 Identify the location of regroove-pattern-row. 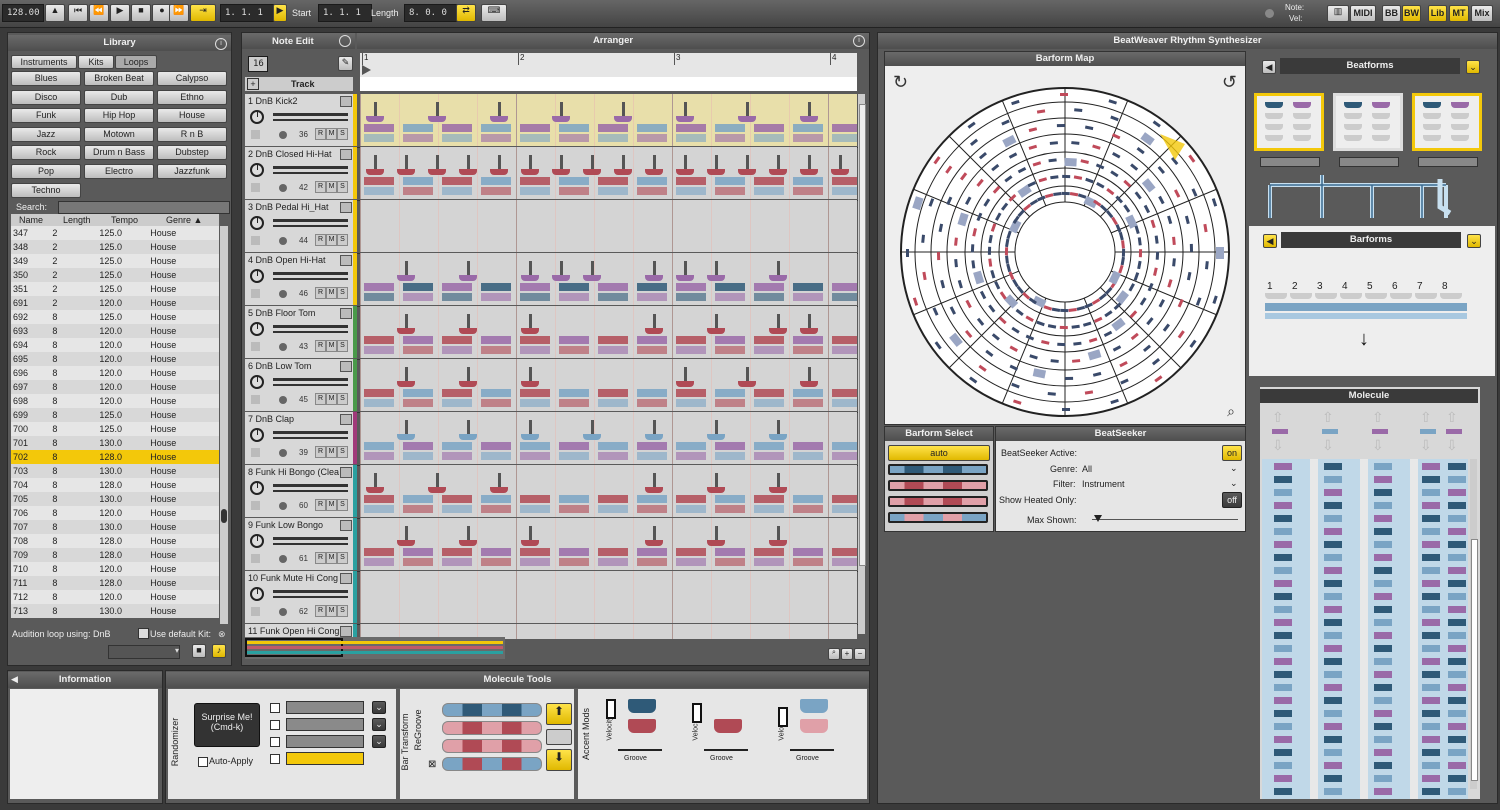
(492, 746).